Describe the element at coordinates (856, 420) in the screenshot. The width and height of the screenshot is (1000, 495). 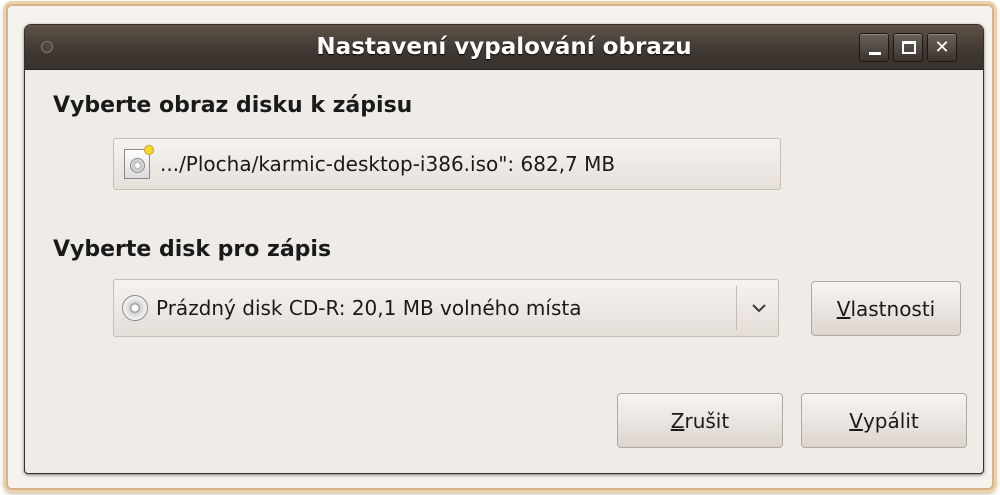
I see `burn-mnemonic: V` at that location.